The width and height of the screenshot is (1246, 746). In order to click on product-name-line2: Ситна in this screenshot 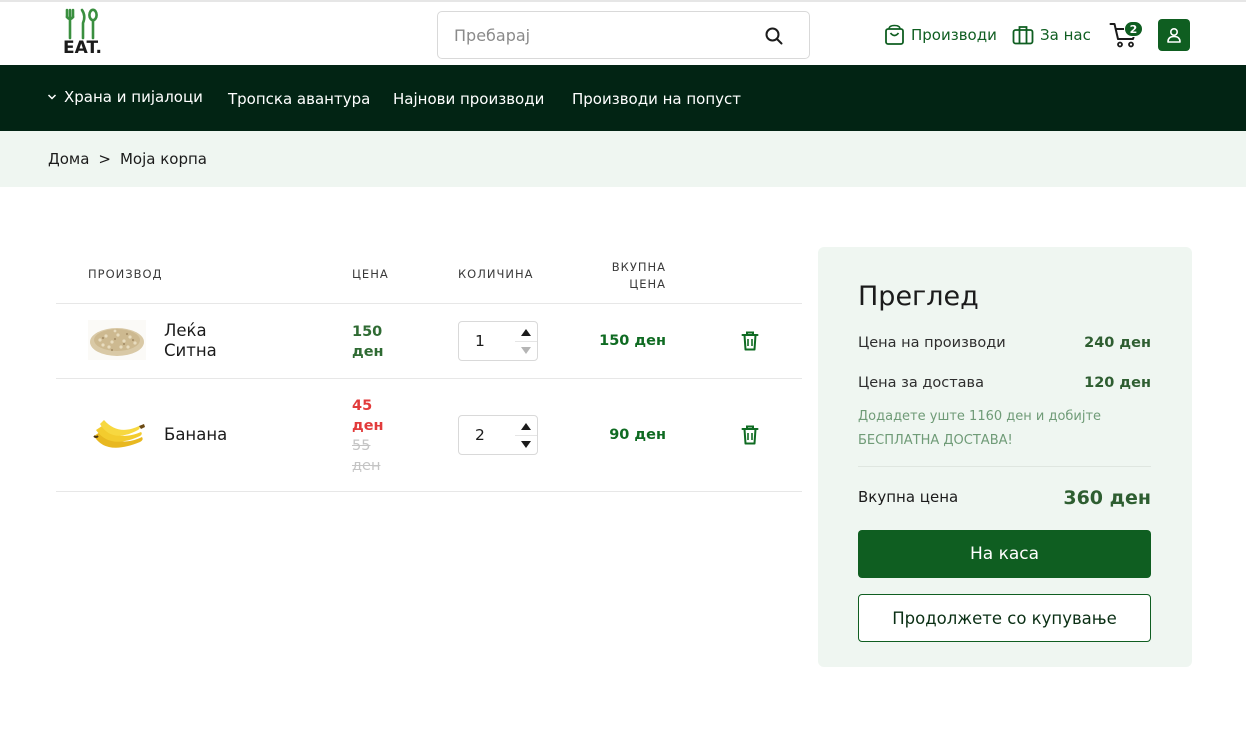, I will do `click(190, 350)`.